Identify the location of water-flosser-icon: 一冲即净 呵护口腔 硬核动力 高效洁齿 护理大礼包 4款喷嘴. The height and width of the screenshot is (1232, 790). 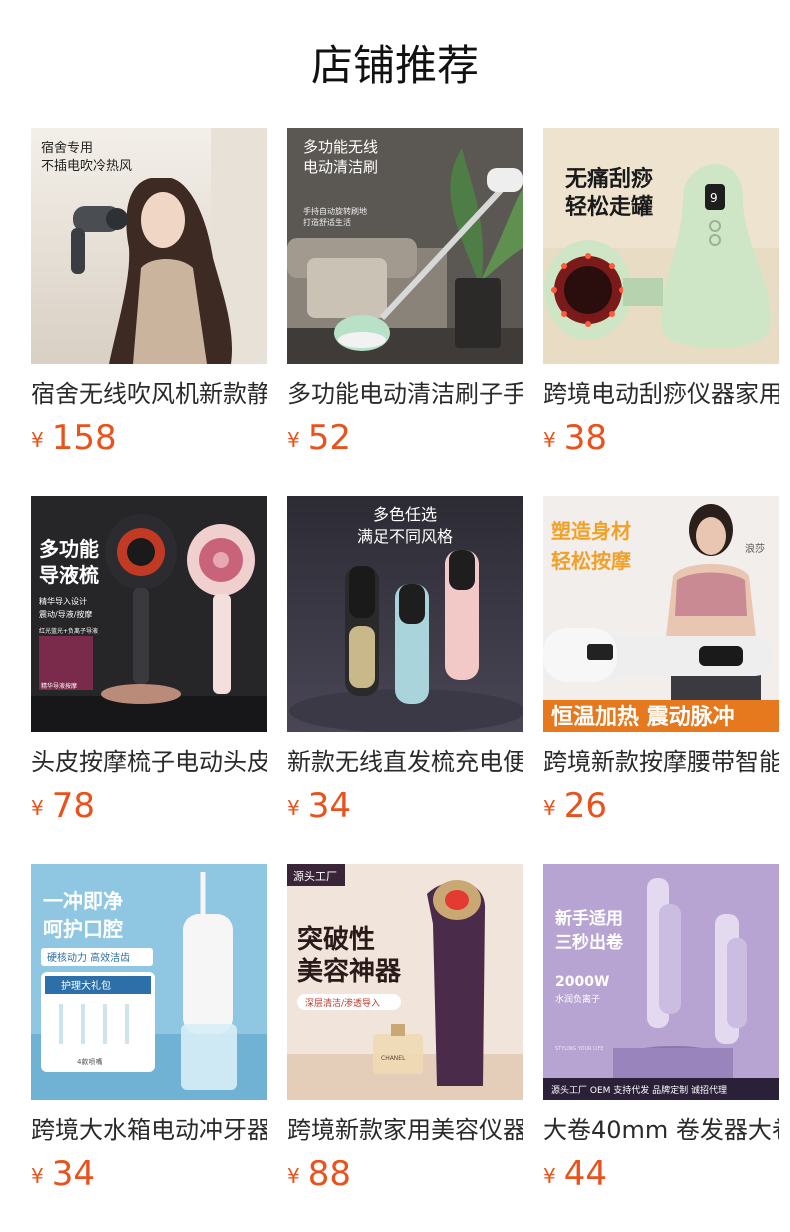
(149, 982).